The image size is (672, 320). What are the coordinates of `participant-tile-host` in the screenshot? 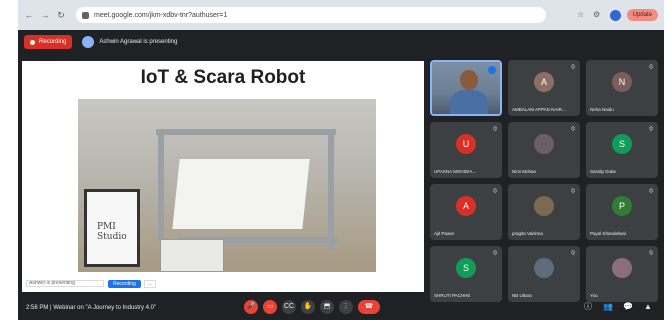 It's located at (466, 88).